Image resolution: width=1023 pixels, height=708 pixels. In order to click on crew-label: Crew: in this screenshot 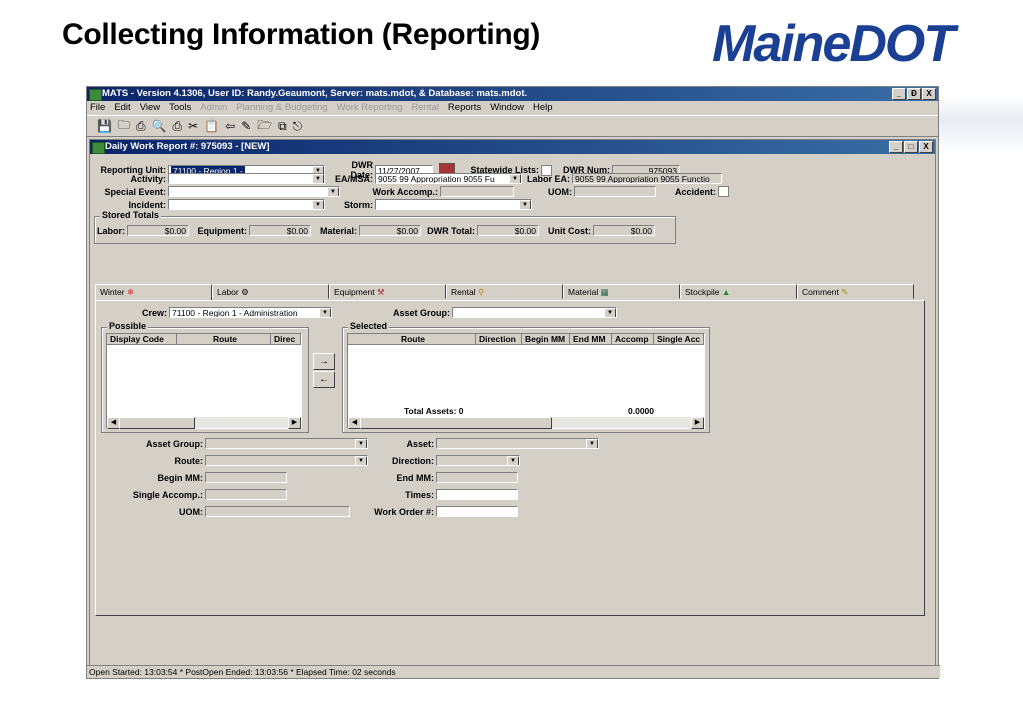, I will do `click(155, 312)`.